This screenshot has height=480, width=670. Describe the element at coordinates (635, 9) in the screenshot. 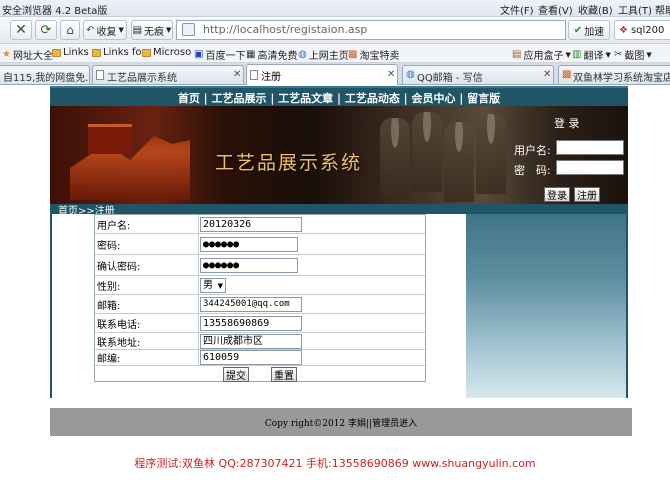

I see `menu-tools: 工具(T)` at that location.